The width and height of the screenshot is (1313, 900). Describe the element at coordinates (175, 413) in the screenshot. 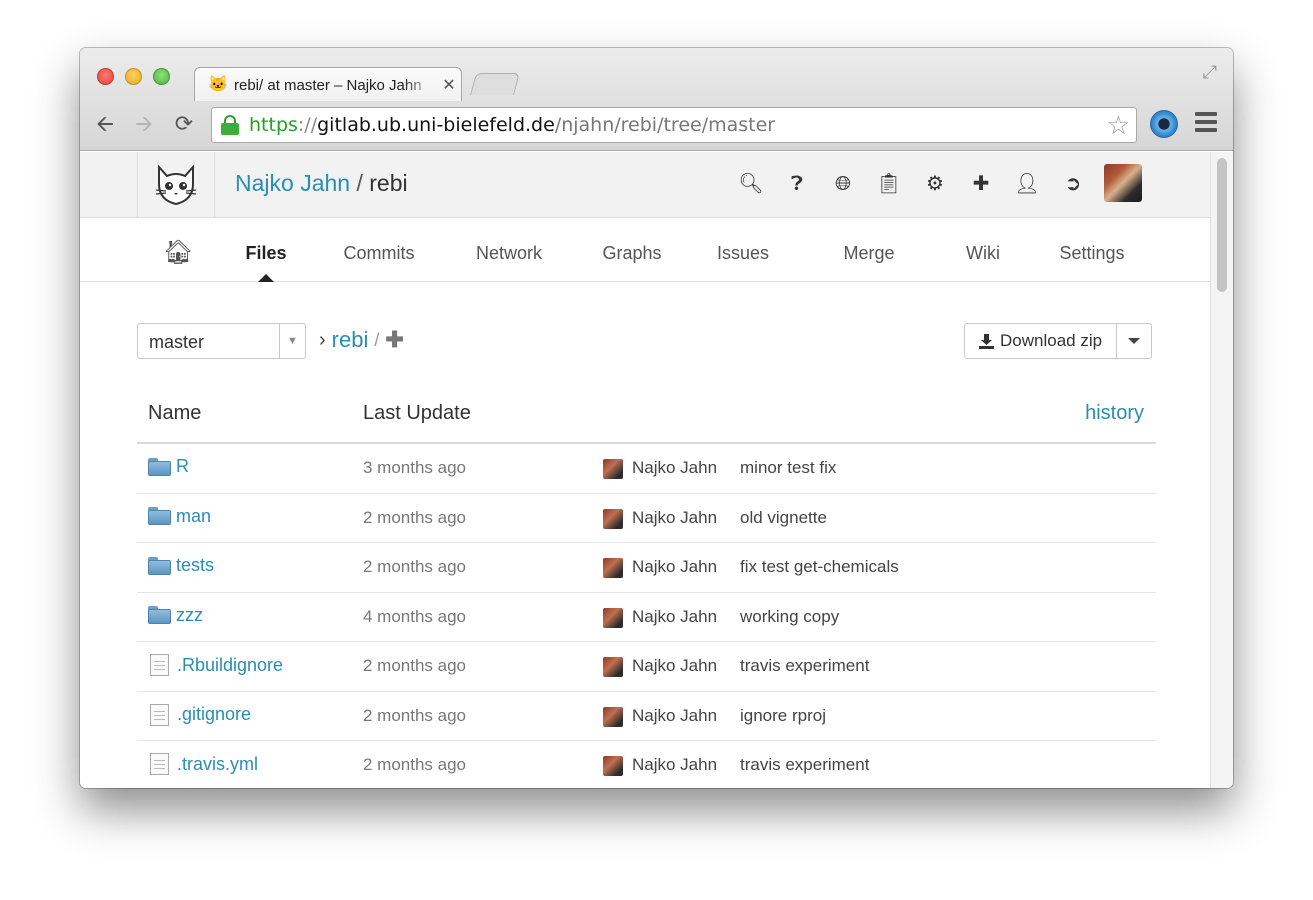

I see `column-name-header: Name` at that location.